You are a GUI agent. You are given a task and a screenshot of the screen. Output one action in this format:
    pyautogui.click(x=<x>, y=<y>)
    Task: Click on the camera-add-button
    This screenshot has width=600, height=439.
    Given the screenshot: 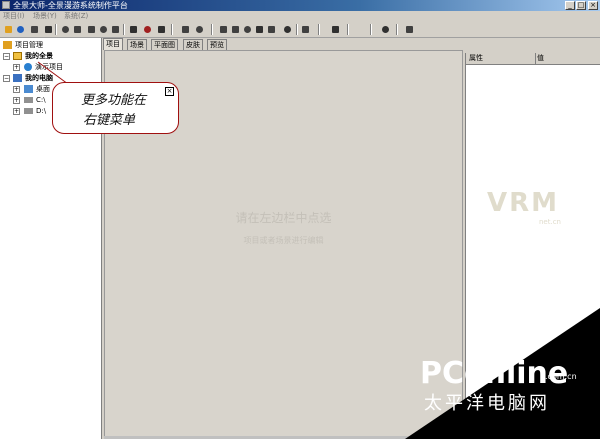 What is the action you would take?
    pyautogui.click(x=235, y=29)
    